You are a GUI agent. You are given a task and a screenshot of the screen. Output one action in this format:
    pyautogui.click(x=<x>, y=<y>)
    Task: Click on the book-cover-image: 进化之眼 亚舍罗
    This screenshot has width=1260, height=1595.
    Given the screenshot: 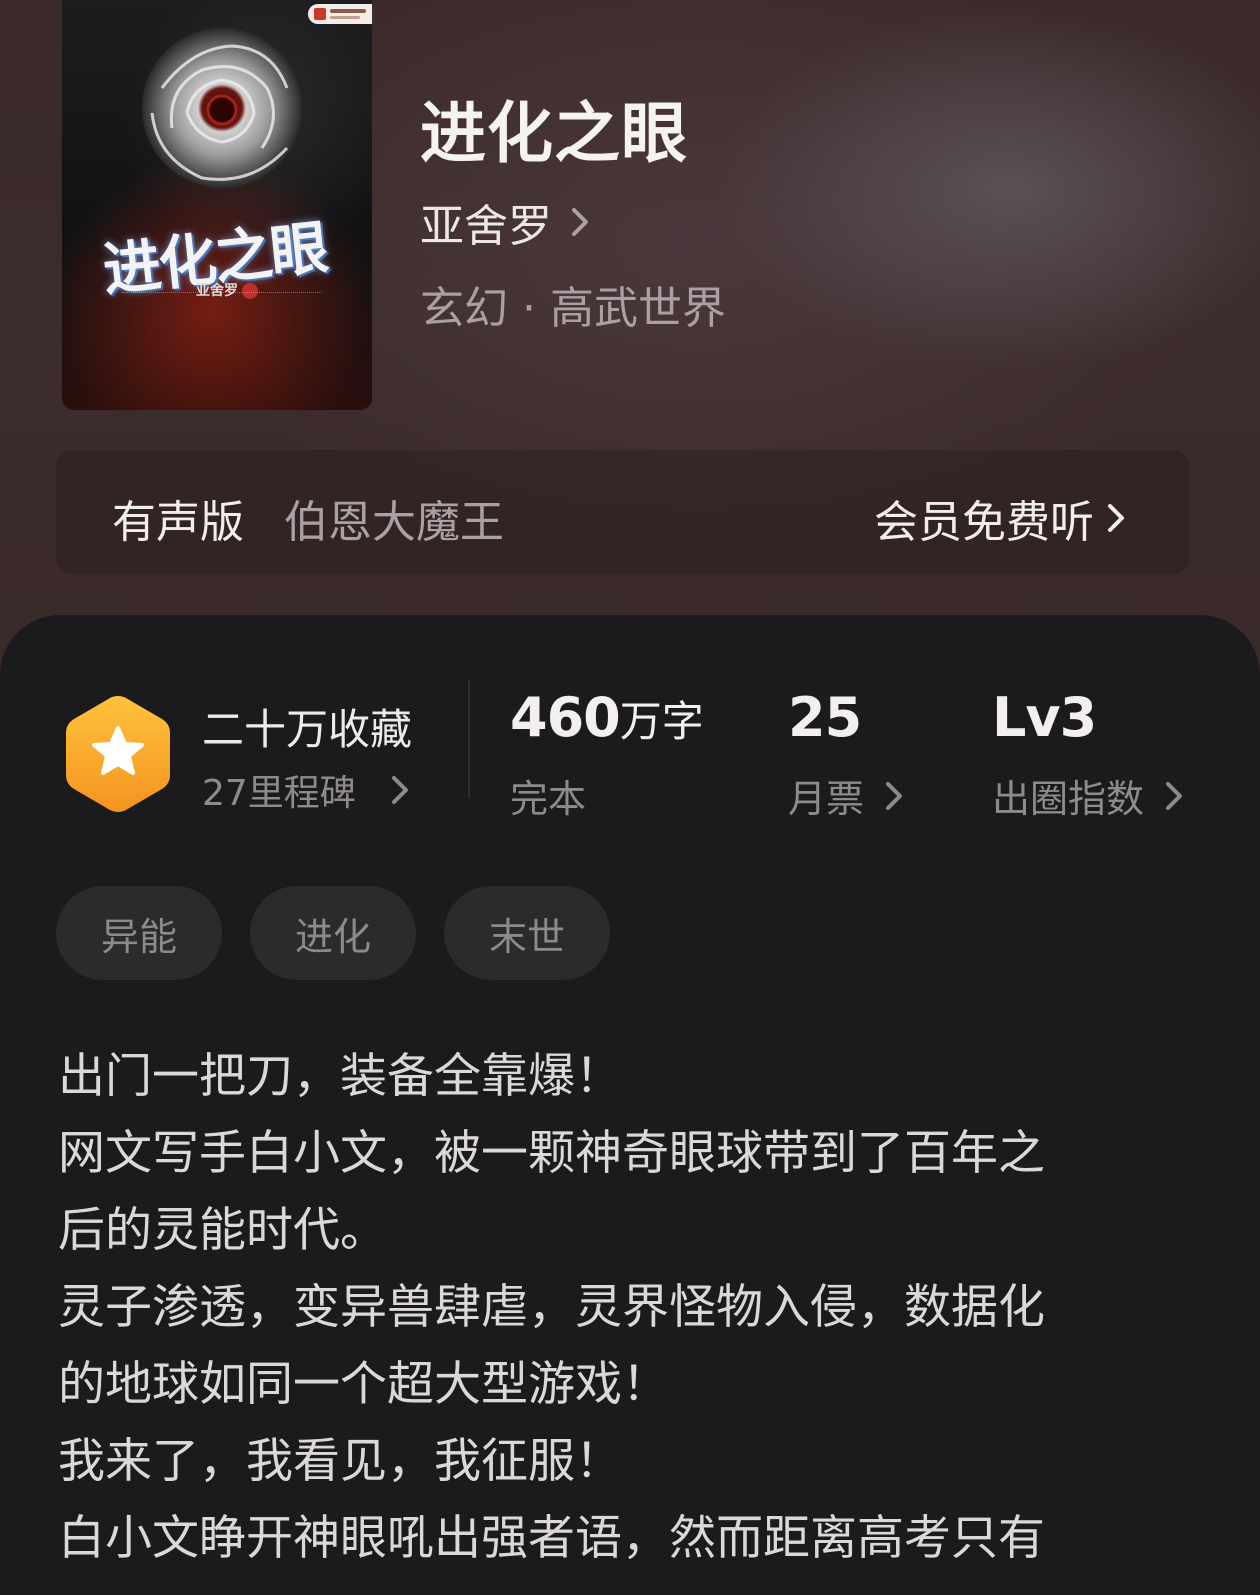 What is the action you would take?
    pyautogui.click(x=217, y=205)
    